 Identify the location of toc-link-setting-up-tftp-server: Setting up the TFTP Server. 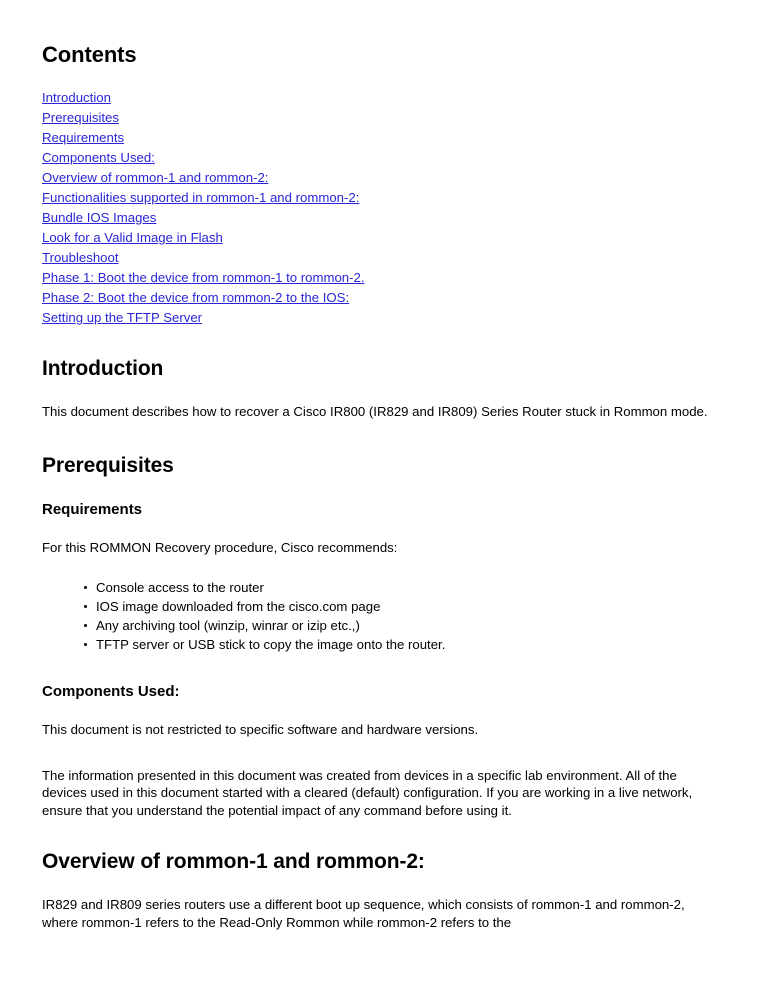
(122, 317).